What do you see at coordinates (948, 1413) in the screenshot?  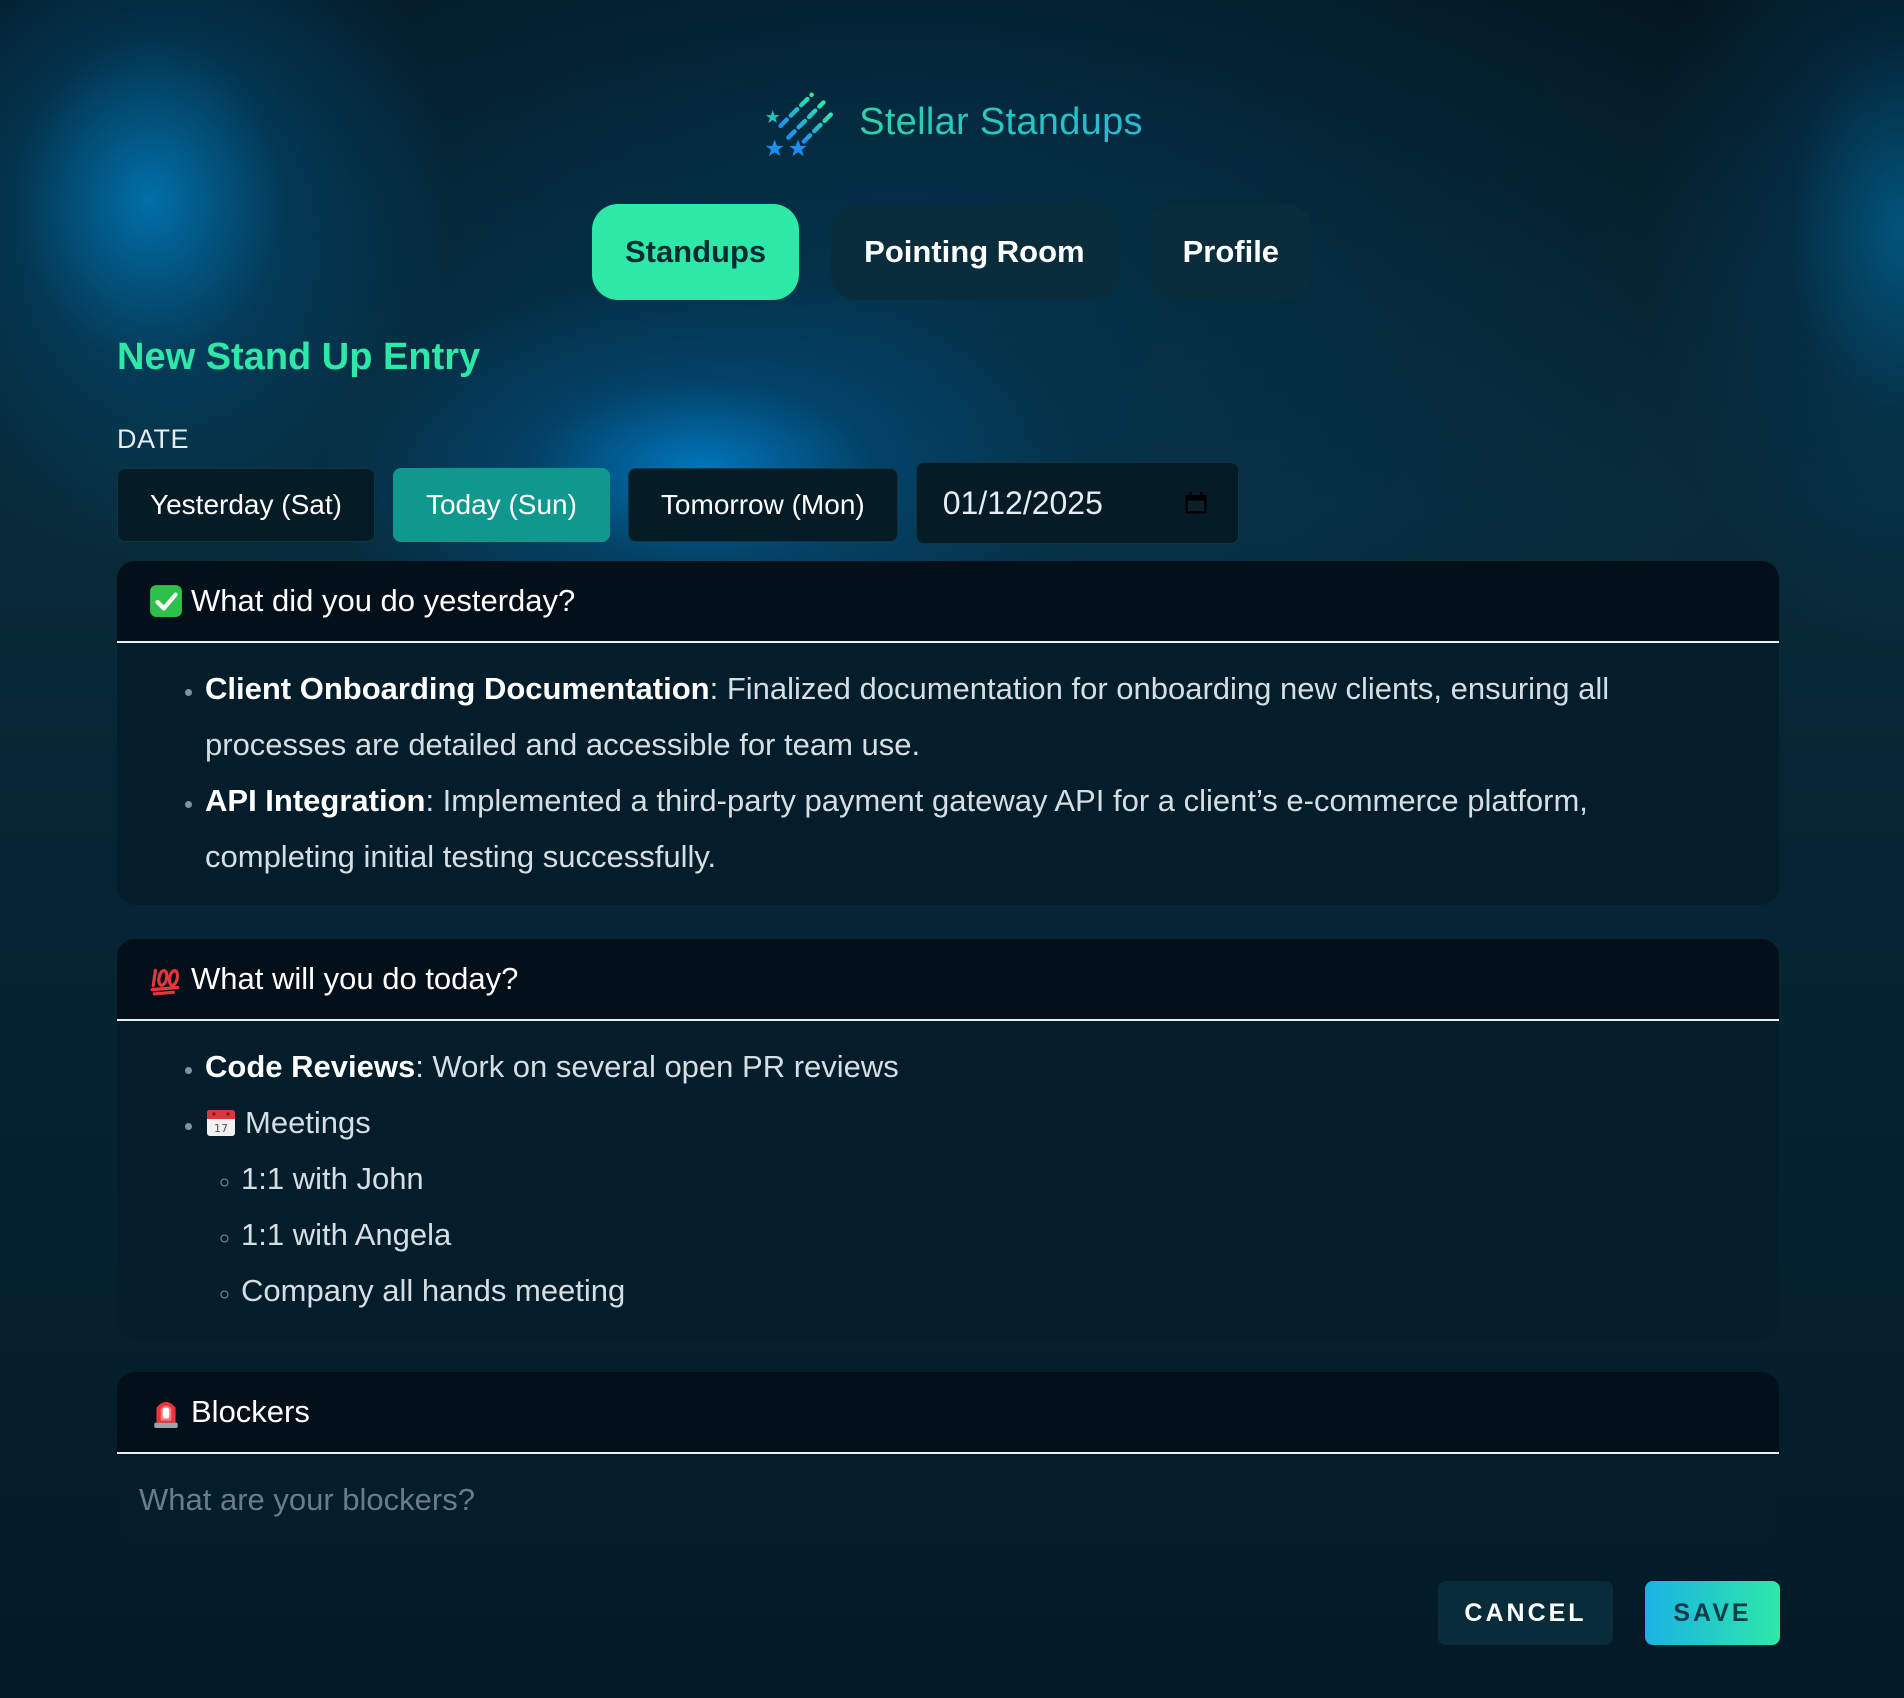 I see `blockers-header: Blockers` at bounding box center [948, 1413].